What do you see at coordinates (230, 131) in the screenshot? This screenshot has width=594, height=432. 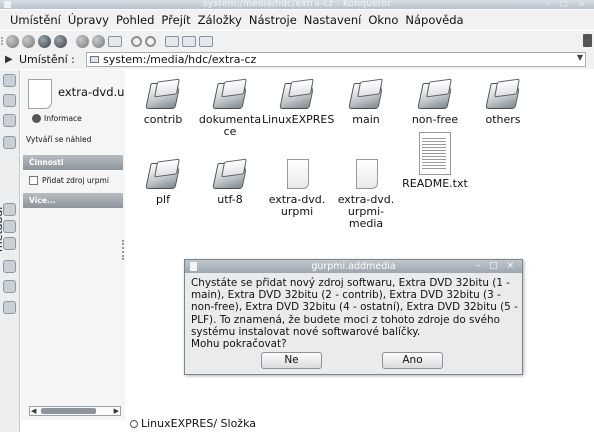 I see `file-label-cont: ce` at bounding box center [230, 131].